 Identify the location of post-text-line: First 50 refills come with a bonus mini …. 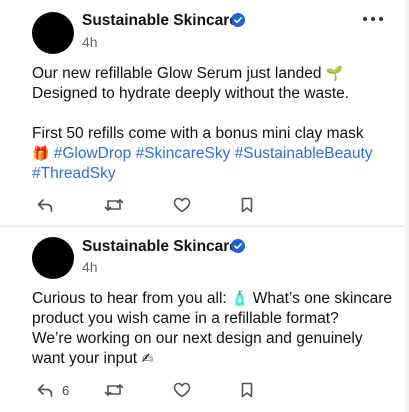
(198, 133).